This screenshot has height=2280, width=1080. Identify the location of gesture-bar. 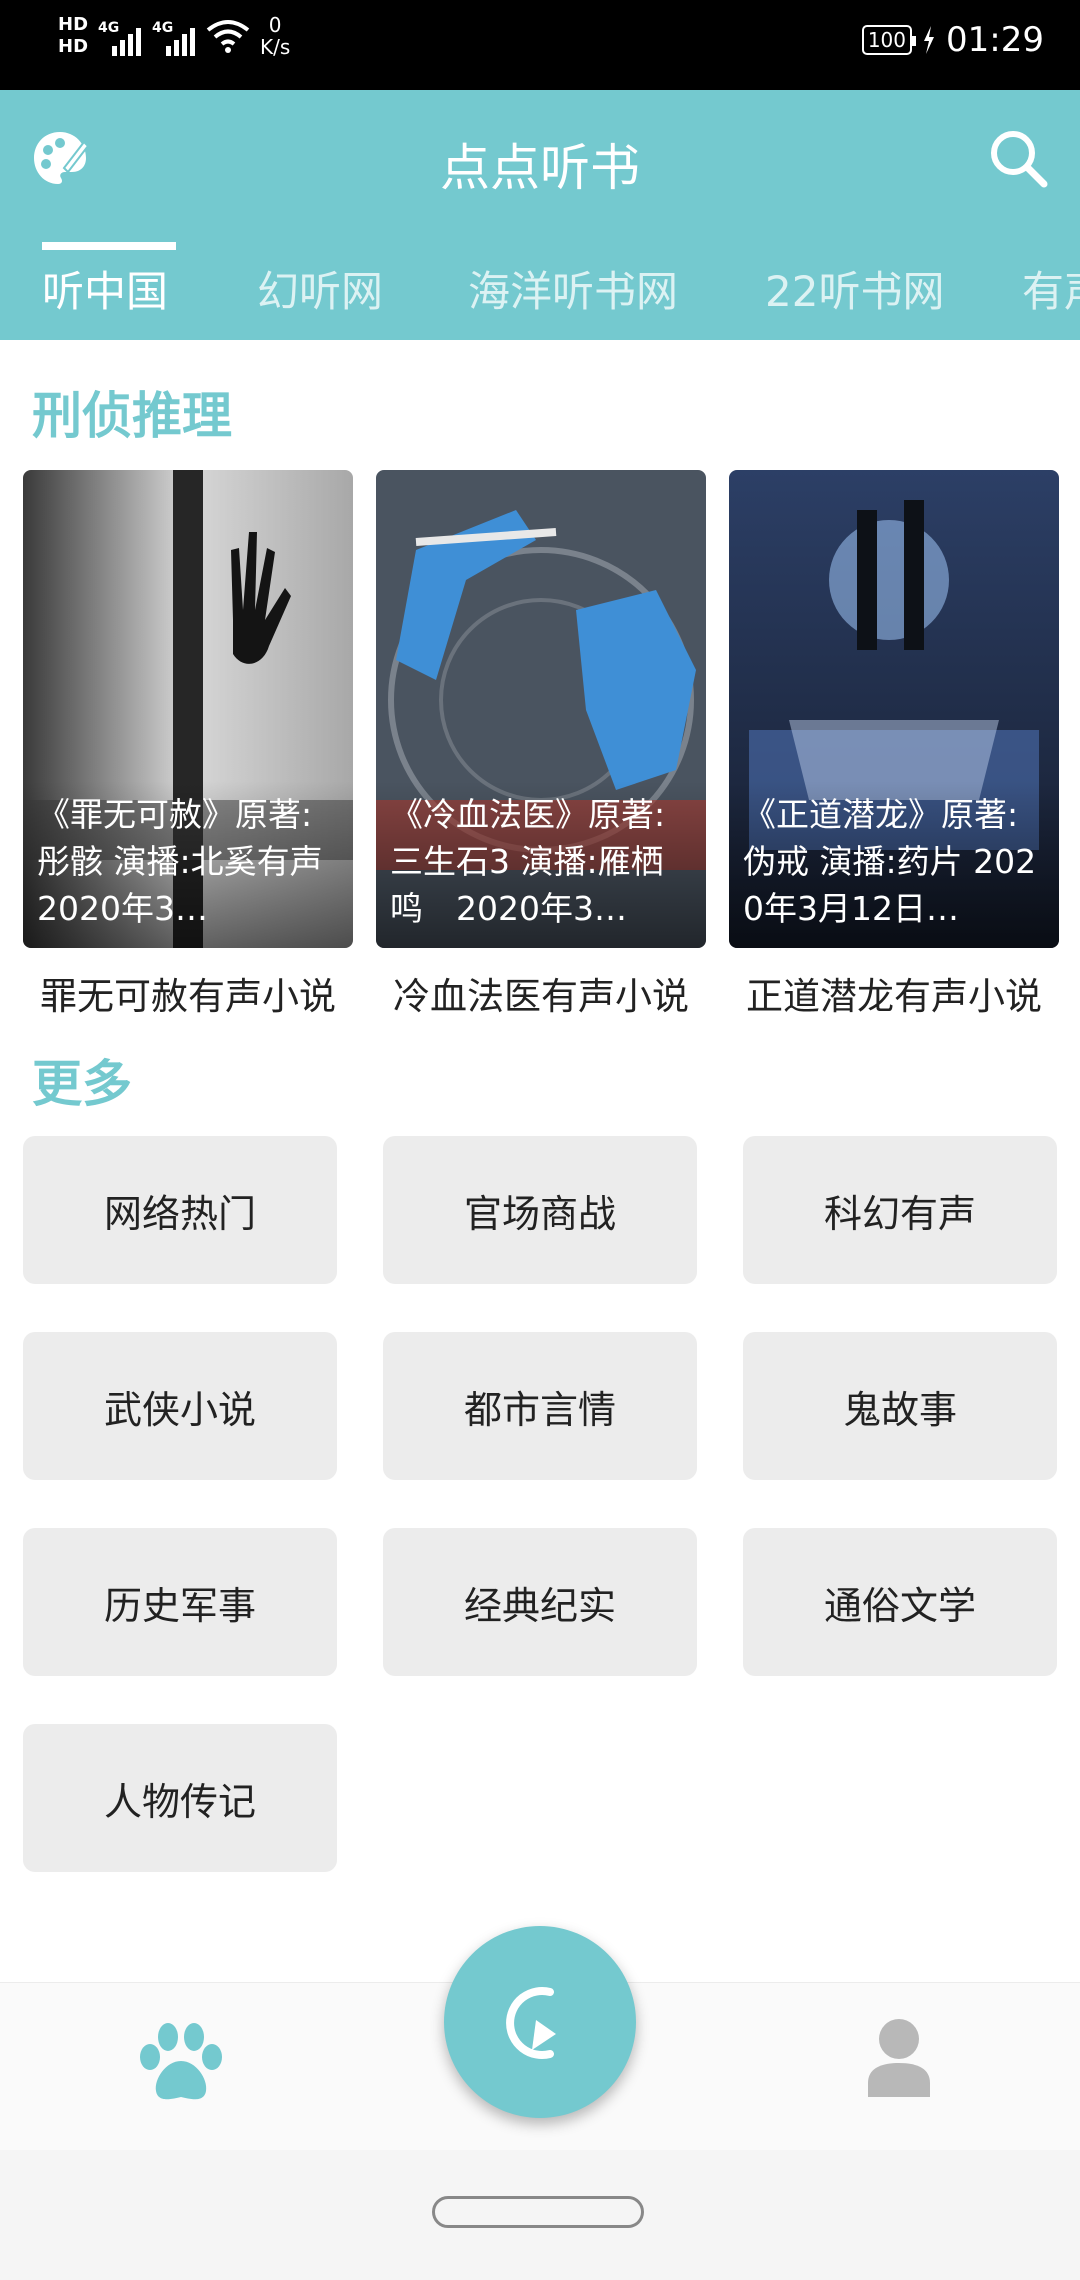
(540, 2215).